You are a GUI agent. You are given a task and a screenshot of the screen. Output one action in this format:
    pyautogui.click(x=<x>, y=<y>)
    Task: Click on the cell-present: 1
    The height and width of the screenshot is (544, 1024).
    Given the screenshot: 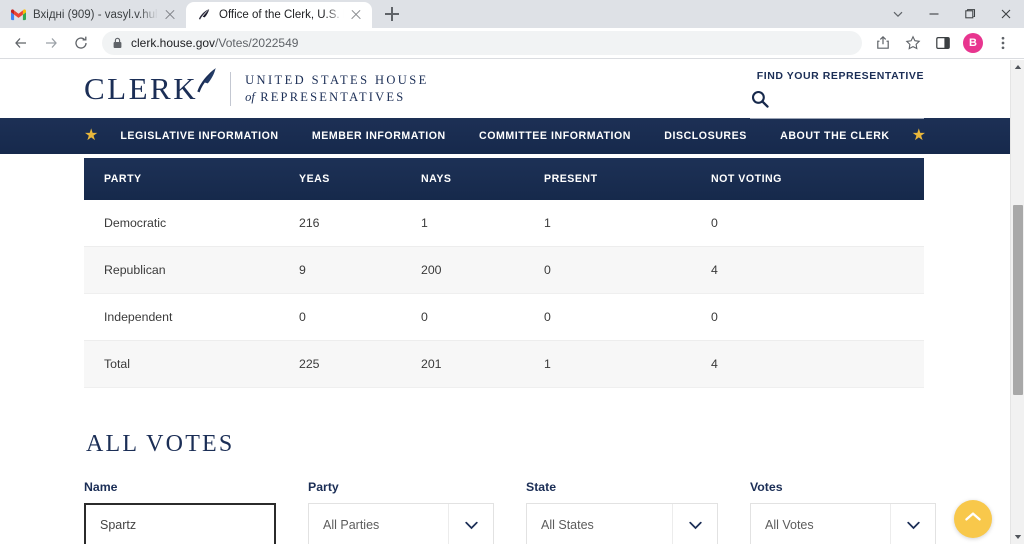 What is the action you would take?
    pyautogui.click(x=627, y=223)
    